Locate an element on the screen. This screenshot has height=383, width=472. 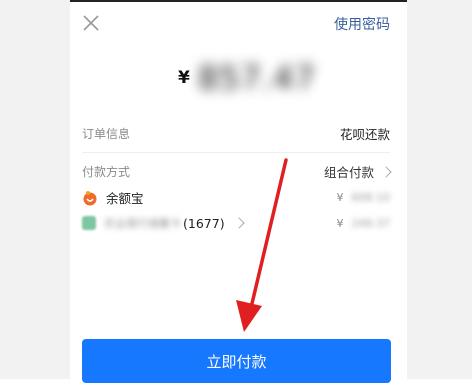
pay-now-button: 立即付款 is located at coordinates (236, 361).